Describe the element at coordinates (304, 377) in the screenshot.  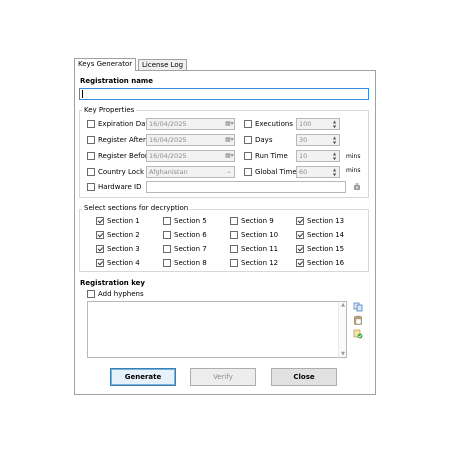
I see `close-button: Close` at that location.